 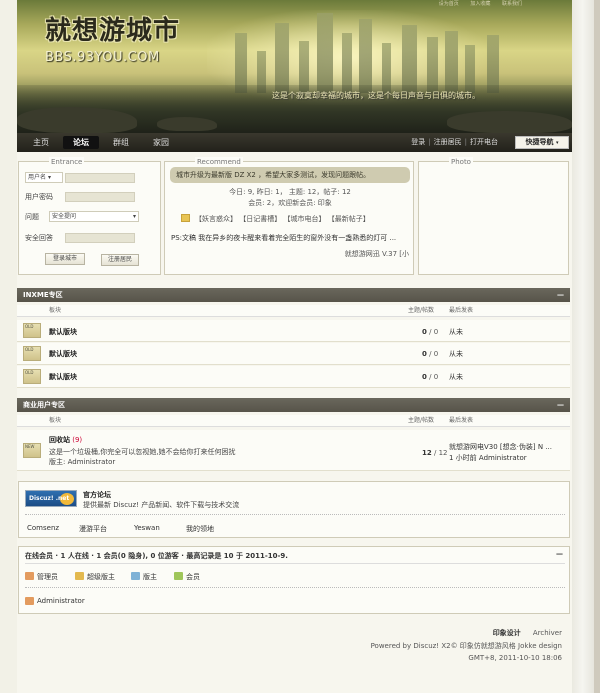 What do you see at coordinates (293, 405) in the screenshot?
I see `category-header: 商业用户专区 —` at bounding box center [293, 405].